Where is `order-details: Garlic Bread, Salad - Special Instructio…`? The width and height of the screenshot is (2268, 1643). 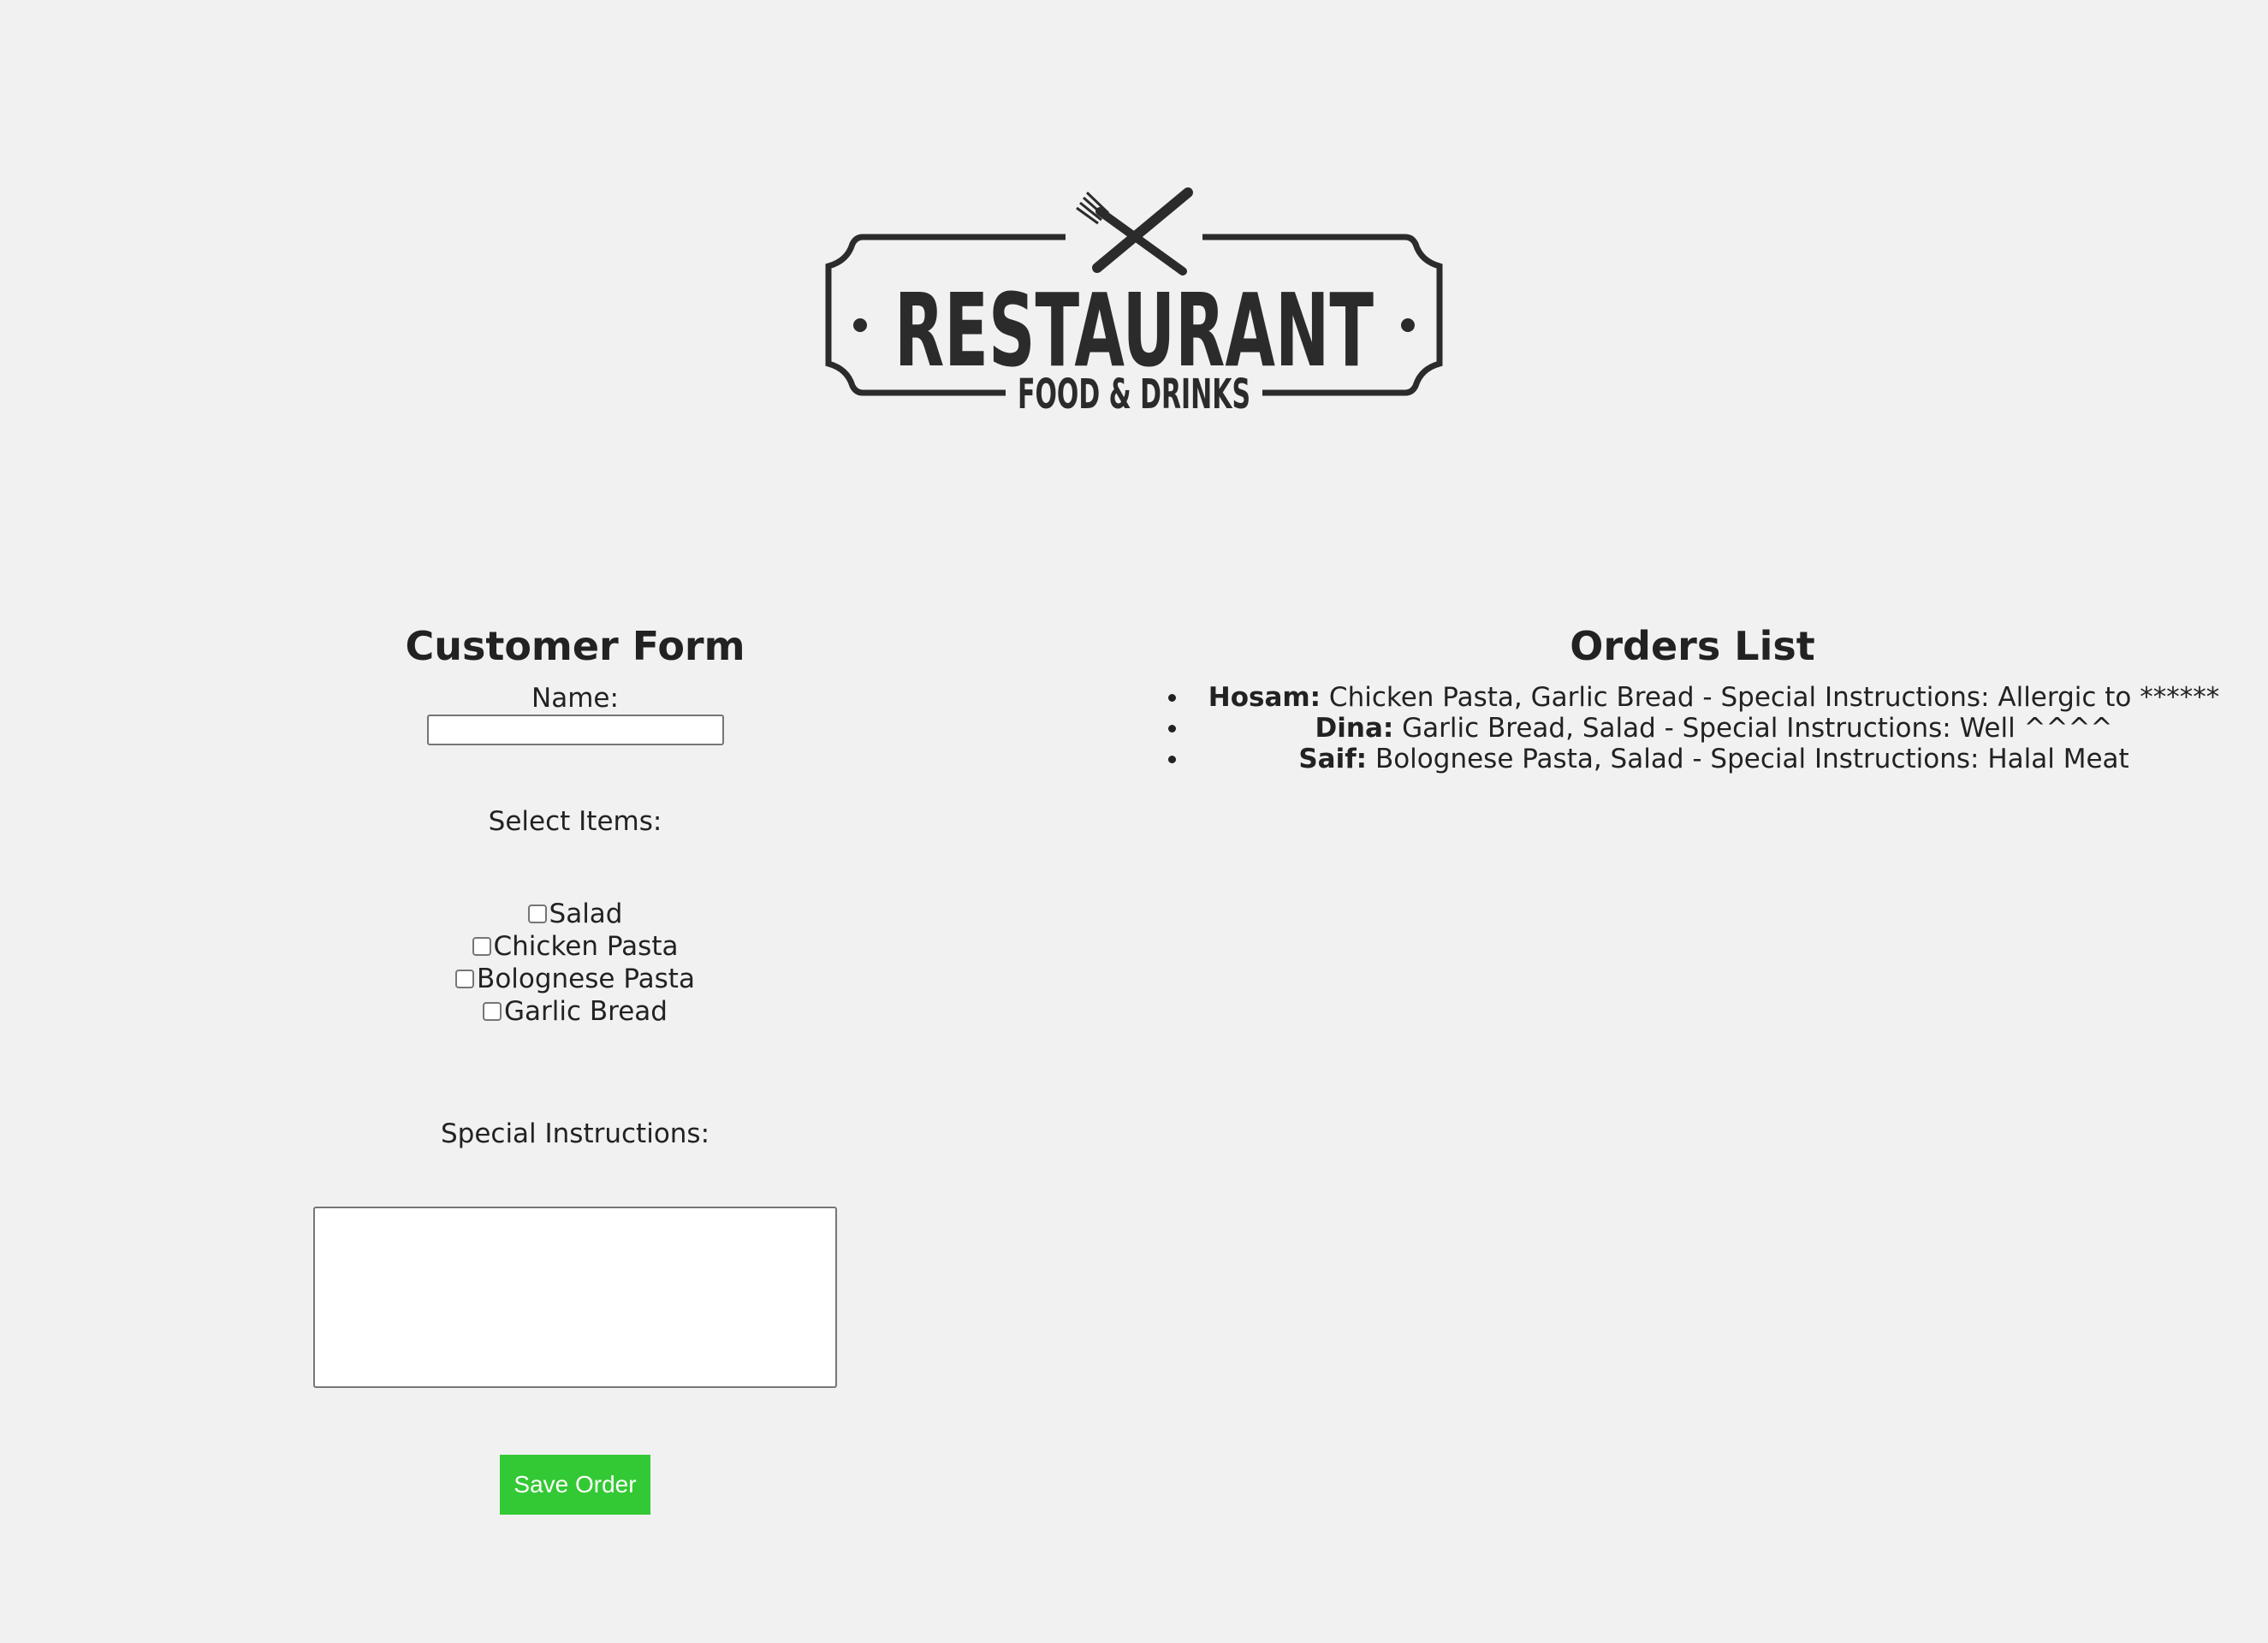 order-details: Garlic Bread, Salad - Special Instructio… is located at coordinates (1758, 729).